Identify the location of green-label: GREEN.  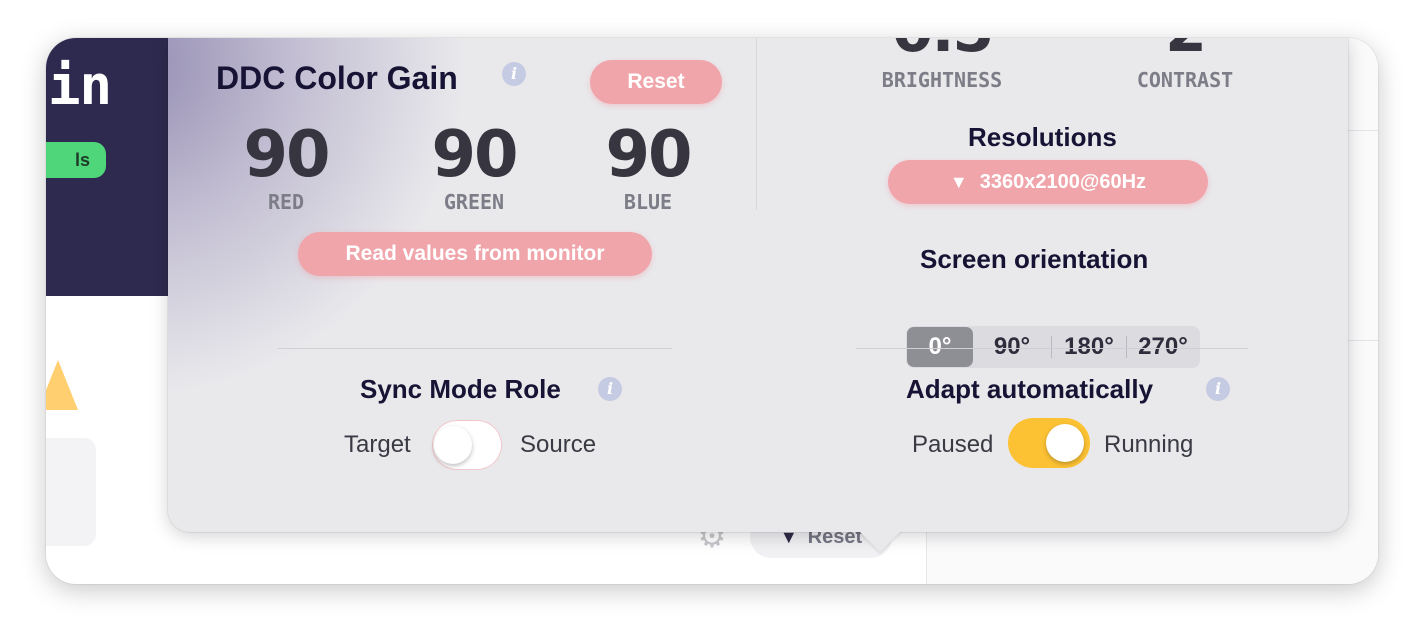
(474, 202).